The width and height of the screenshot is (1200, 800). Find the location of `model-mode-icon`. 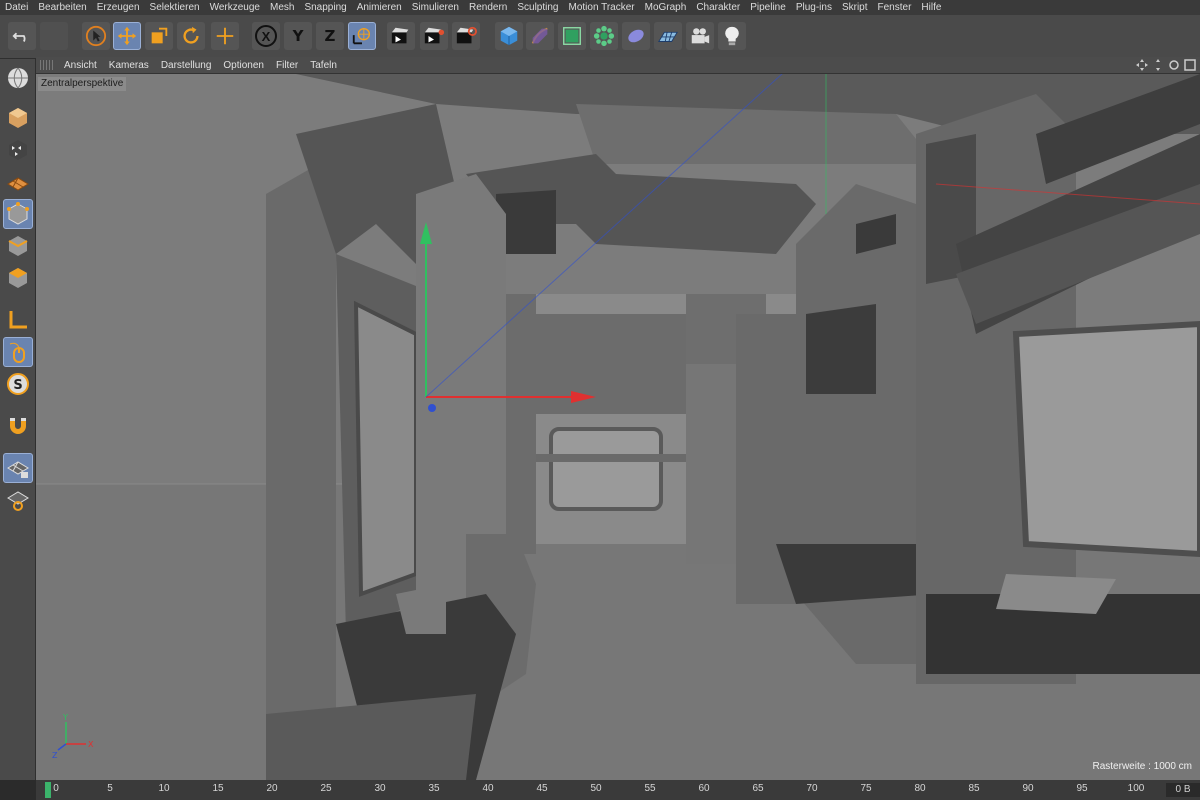

model-mode-icon is located at coordinates (18, 118).